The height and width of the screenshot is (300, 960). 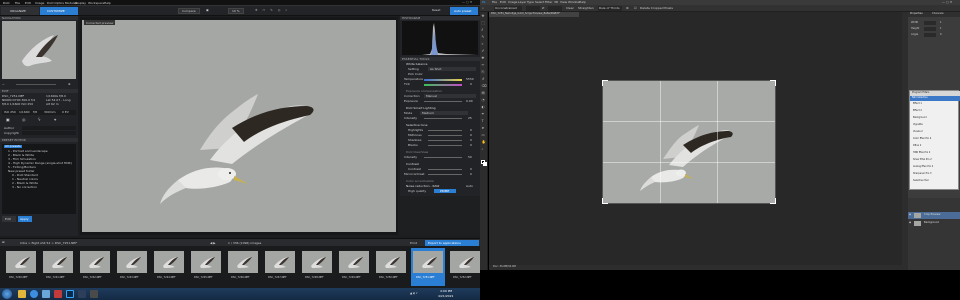 I want to click on ps-canvas, so click(x=689, y=142).